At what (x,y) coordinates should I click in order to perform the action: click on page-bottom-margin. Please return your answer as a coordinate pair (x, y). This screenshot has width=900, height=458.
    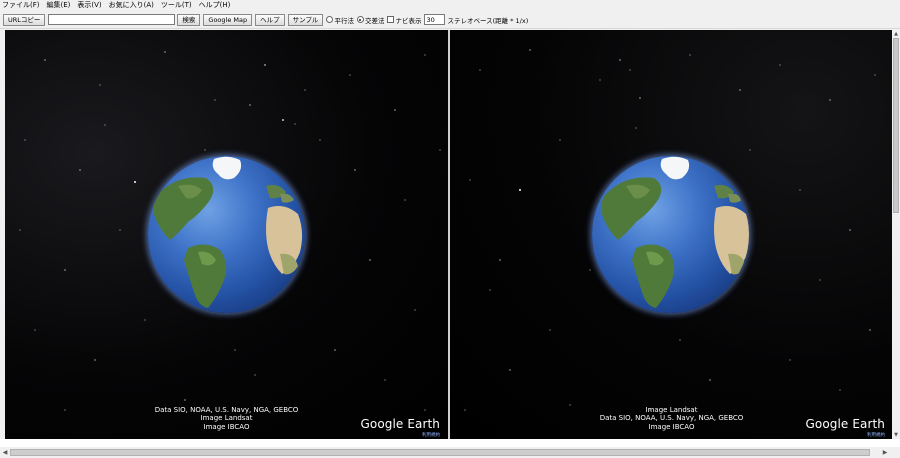
    Looking at the image, I should click on (450, 443).